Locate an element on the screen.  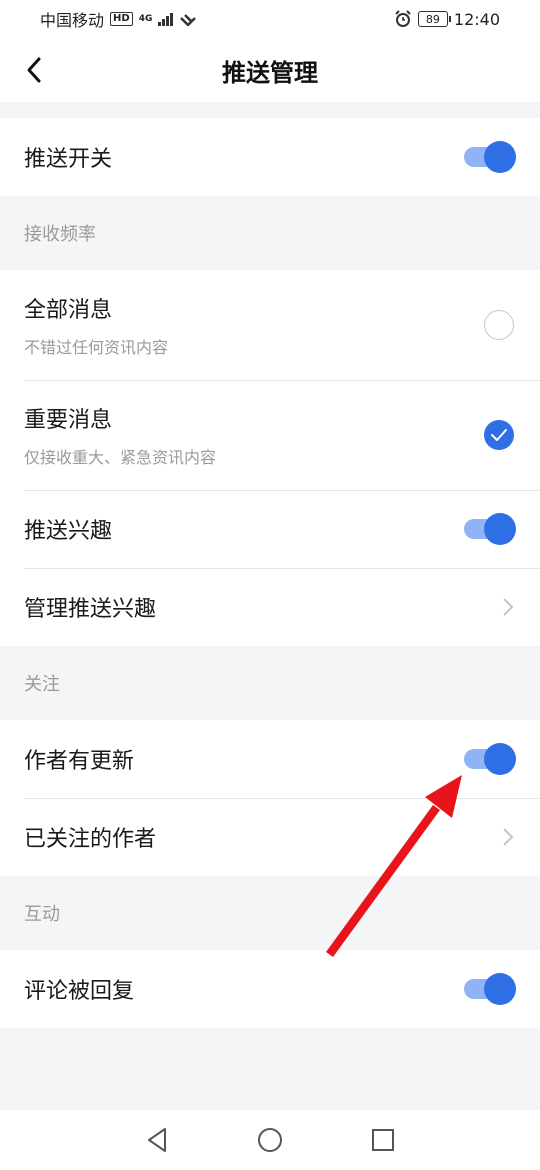
manage-interest-row: 管理推送兴趣 is located at coordinates (270, 607).